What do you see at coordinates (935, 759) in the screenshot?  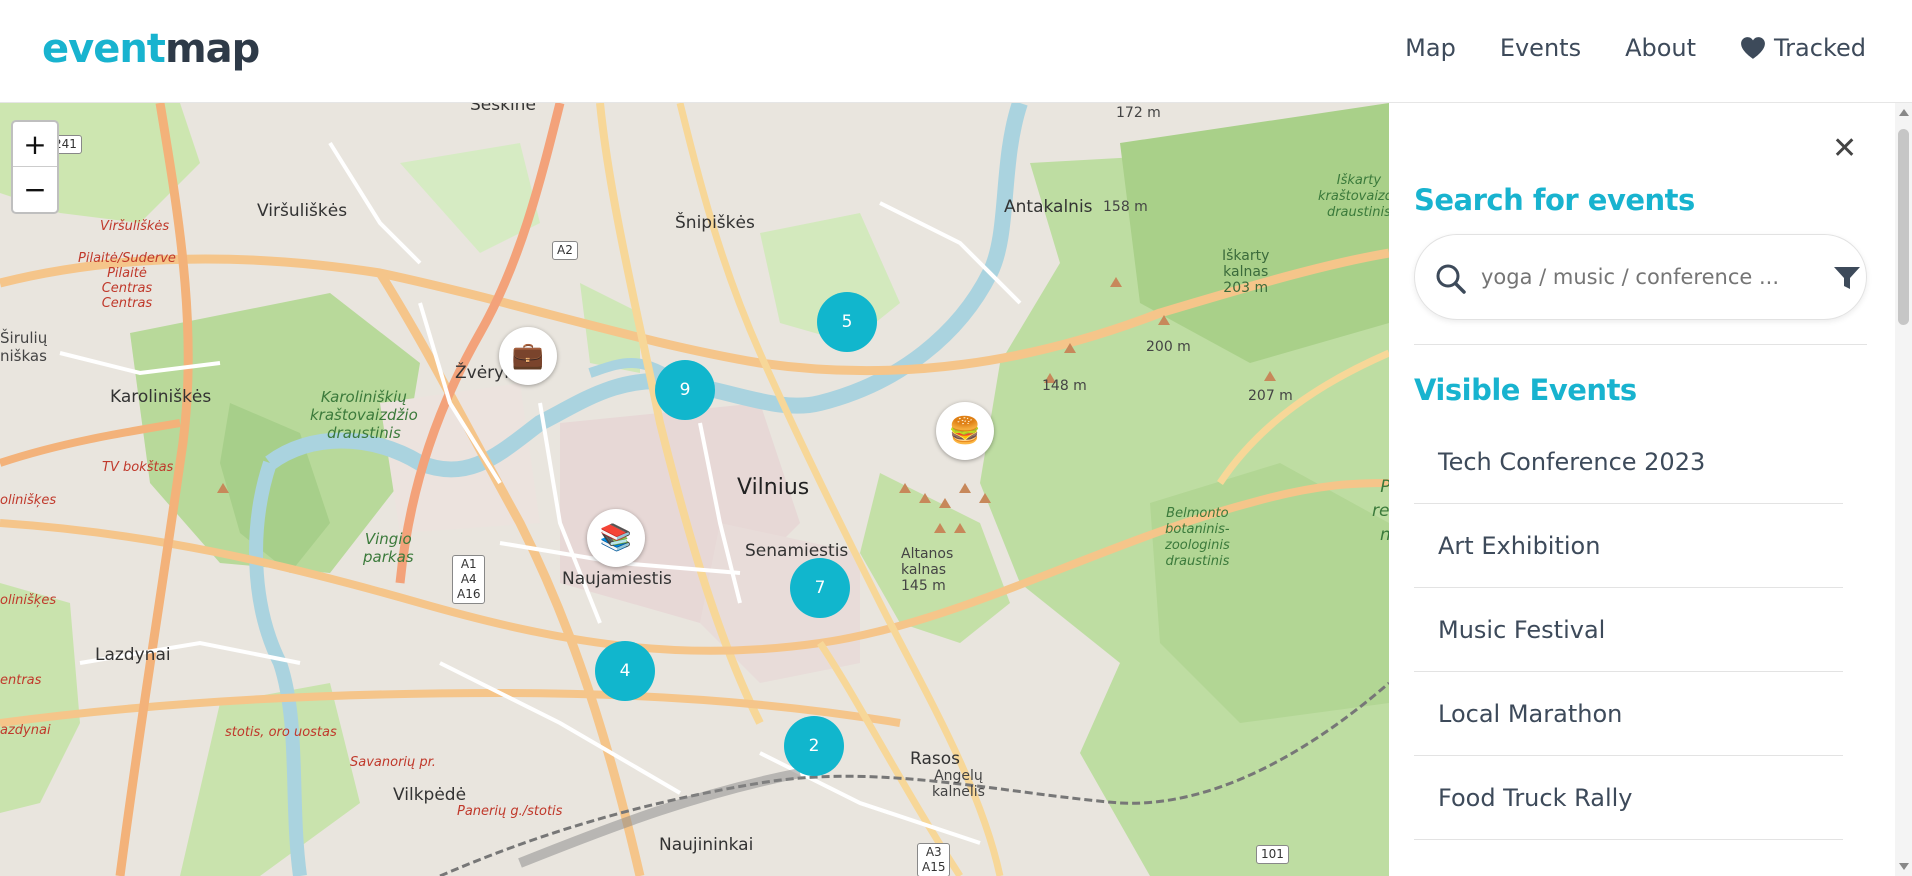 I see `map-label-rasos: Rasos` at bounding box center [935, 759].